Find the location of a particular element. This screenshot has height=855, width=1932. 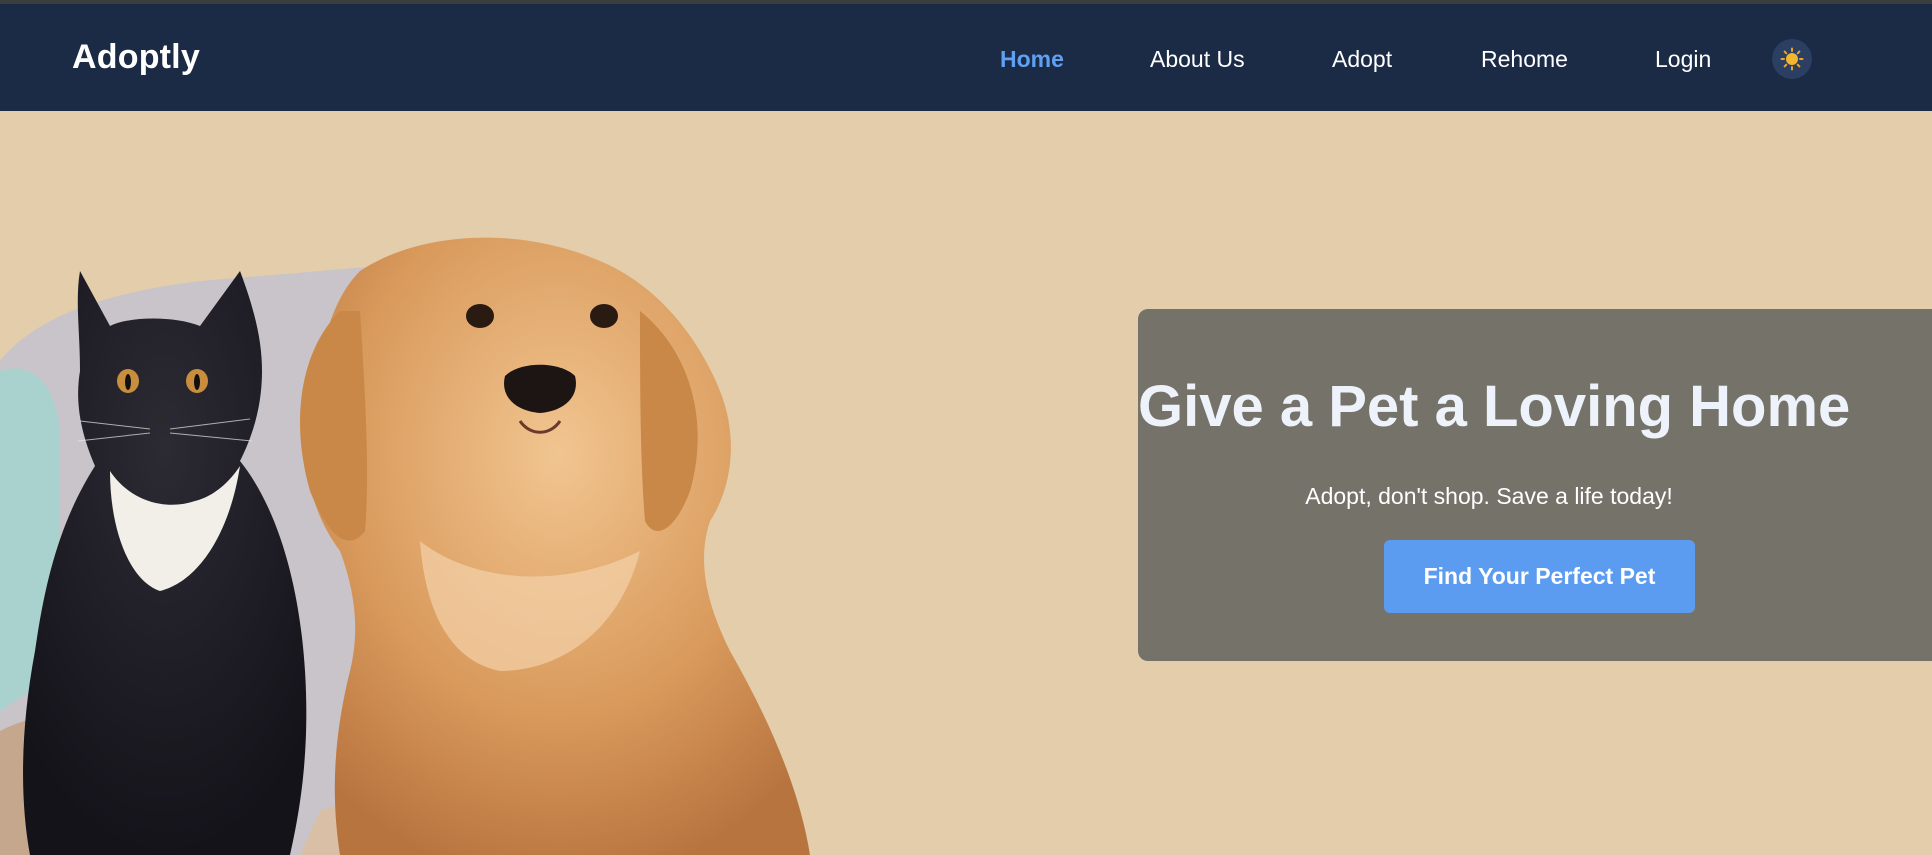

nav-link-rehome: Rehome is located at coordinates (1524, 59).